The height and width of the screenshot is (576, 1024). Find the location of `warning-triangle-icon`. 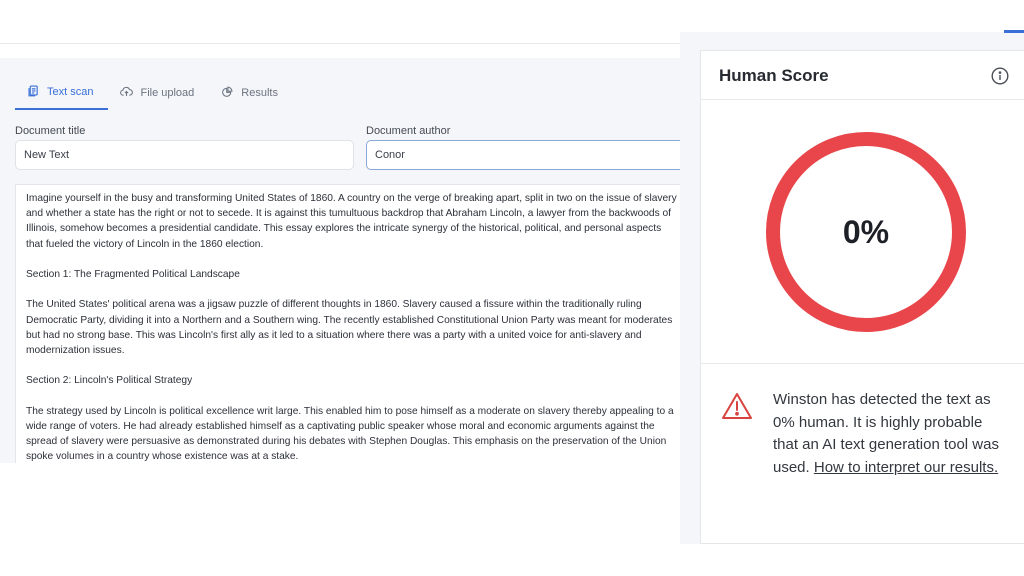

warning-triangle-icon is located at coordinates (737, 406).